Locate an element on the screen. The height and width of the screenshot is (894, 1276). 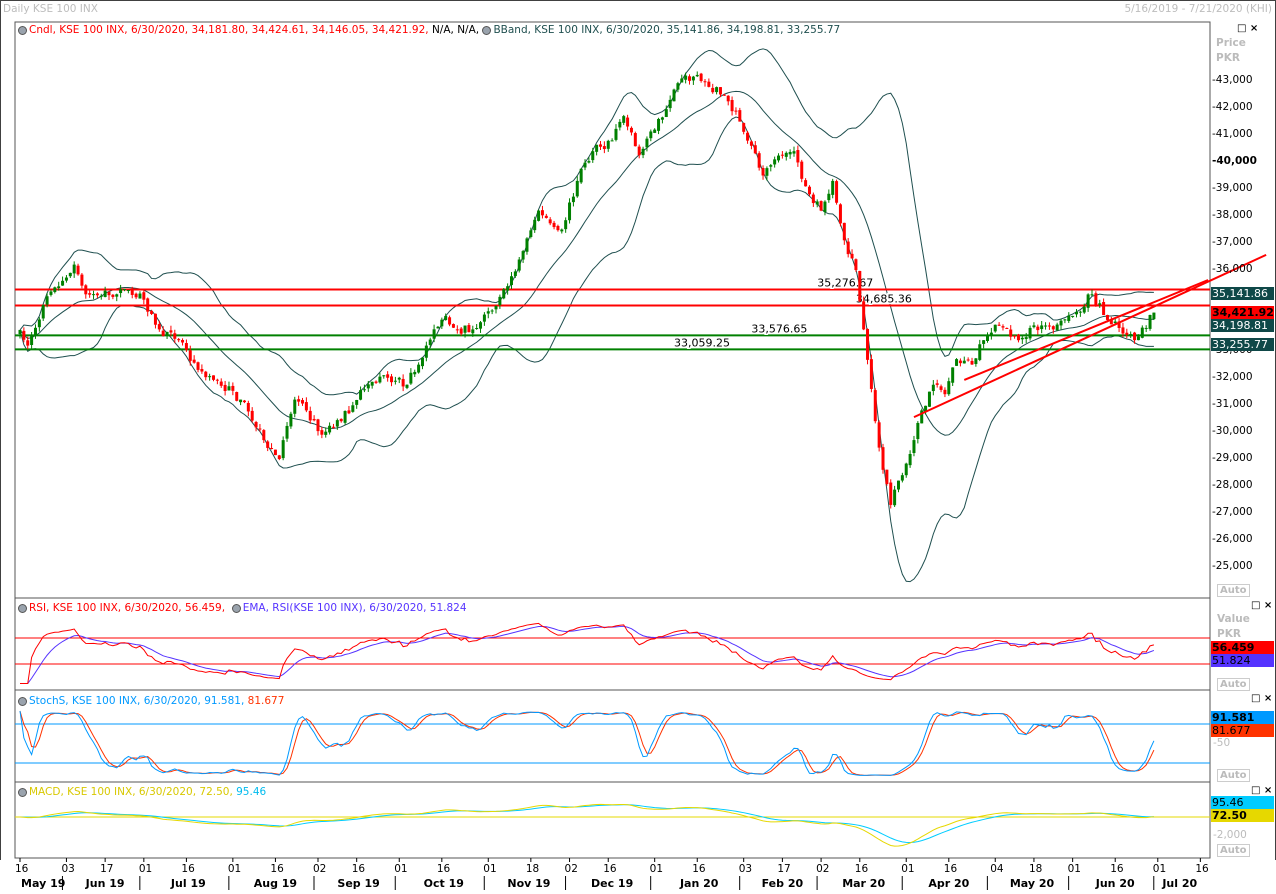
rsi-legend-text: RSI, KSE 100 INX, 6/30/2020, 56.459, is located at coordinates (127, 608).